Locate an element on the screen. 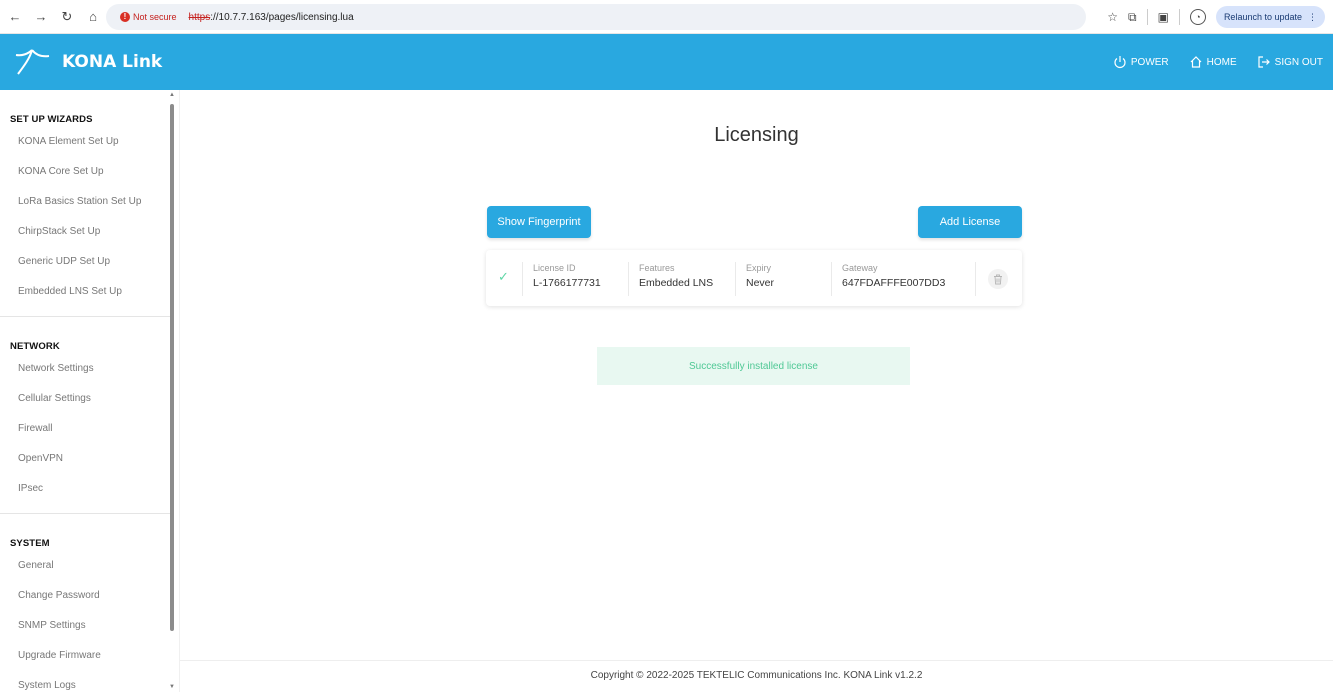 Image resolution: width=1333 pixels, height=692 pixels. cast-icon: ▣ is located at coordinates (1163, 17).